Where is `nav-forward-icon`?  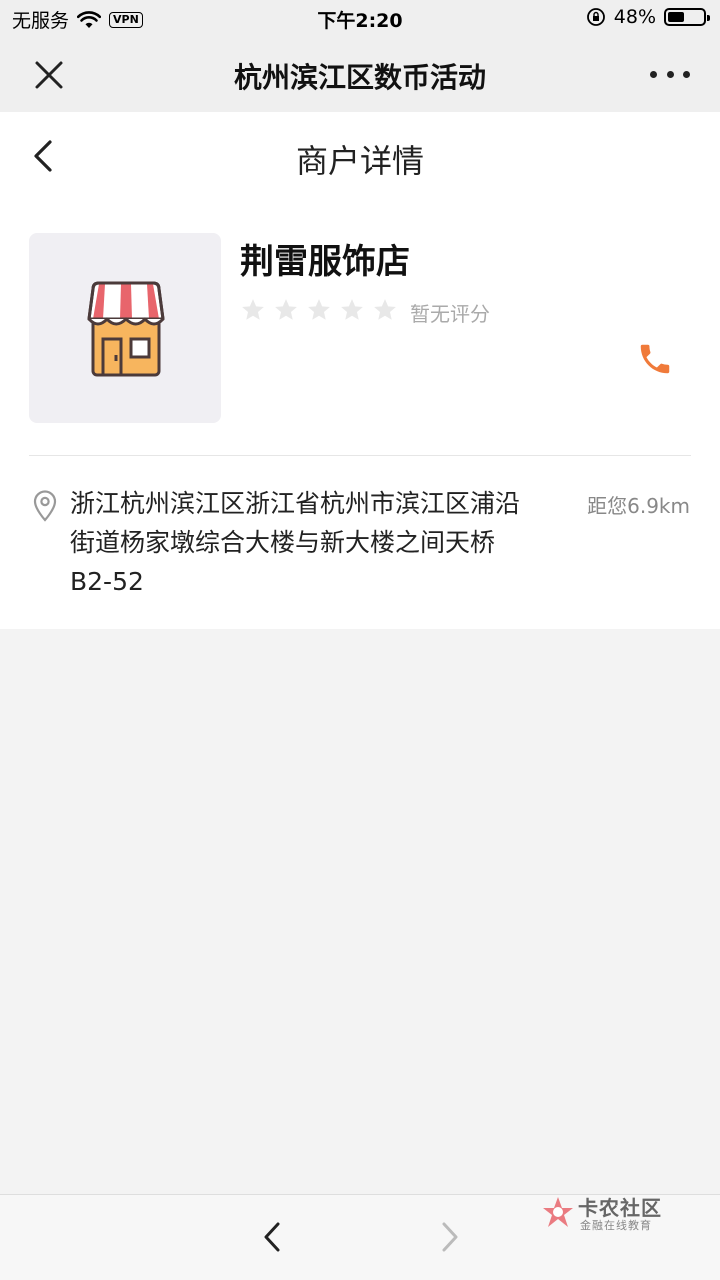
nav-forward-icon is located at coordinates (449, 1237).